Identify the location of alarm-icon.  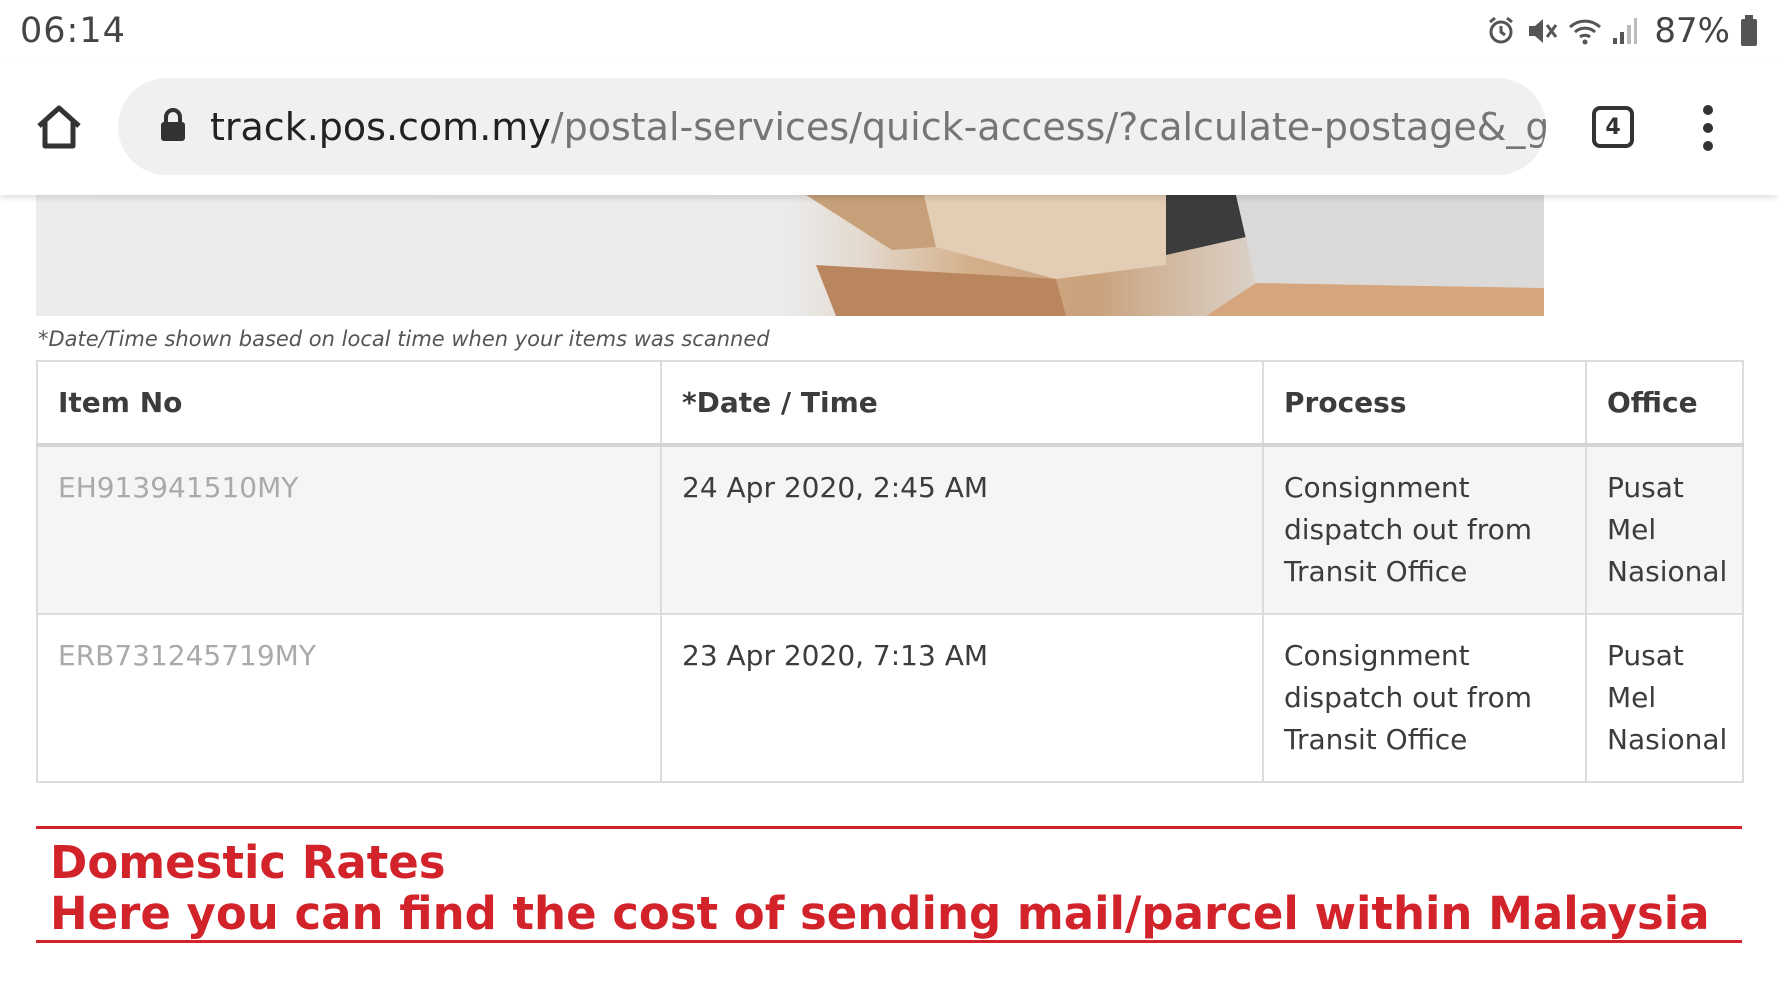
(1501, 31).